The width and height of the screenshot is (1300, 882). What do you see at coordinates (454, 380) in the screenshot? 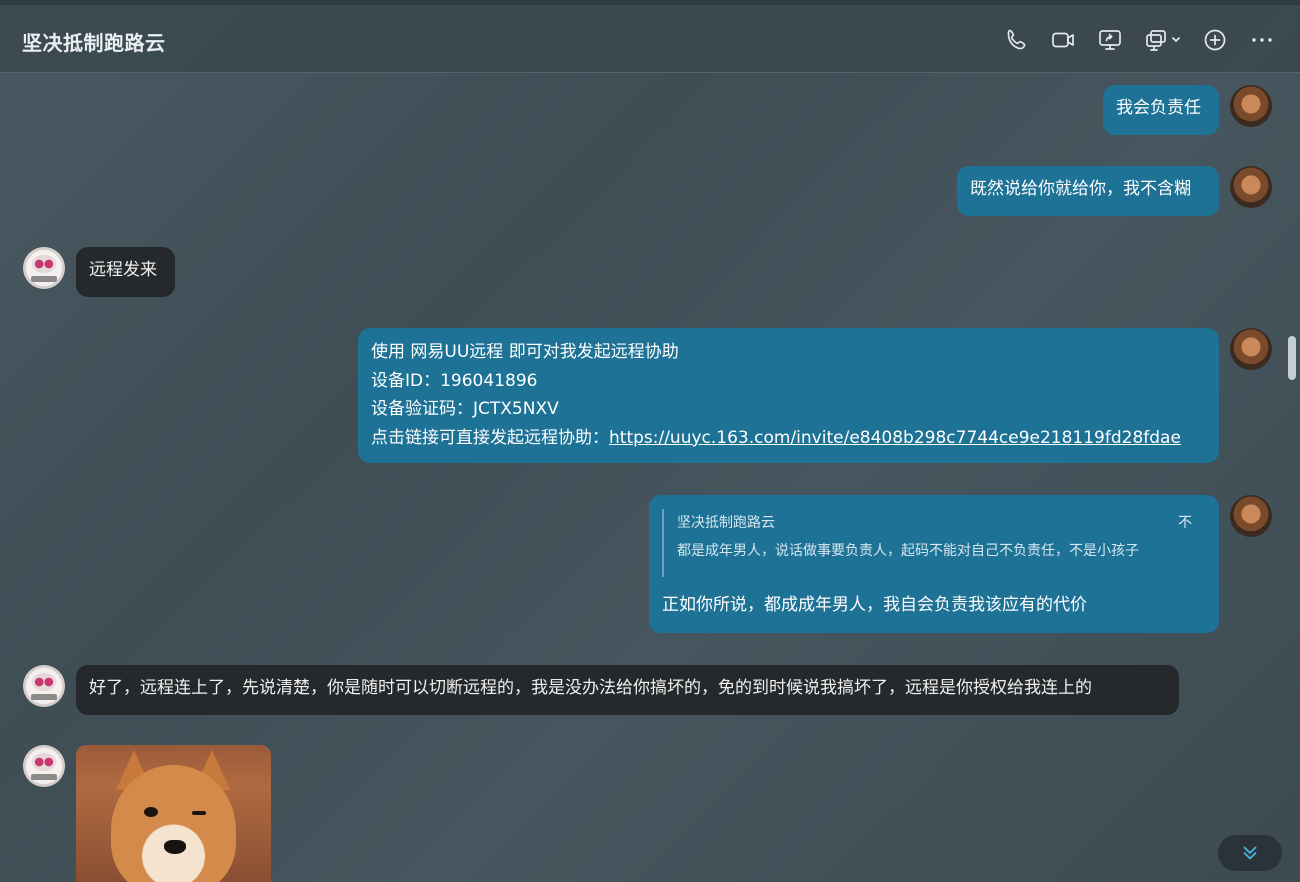
I see `message-line: 设备ID：196041896` at bounding box center [454, 380].